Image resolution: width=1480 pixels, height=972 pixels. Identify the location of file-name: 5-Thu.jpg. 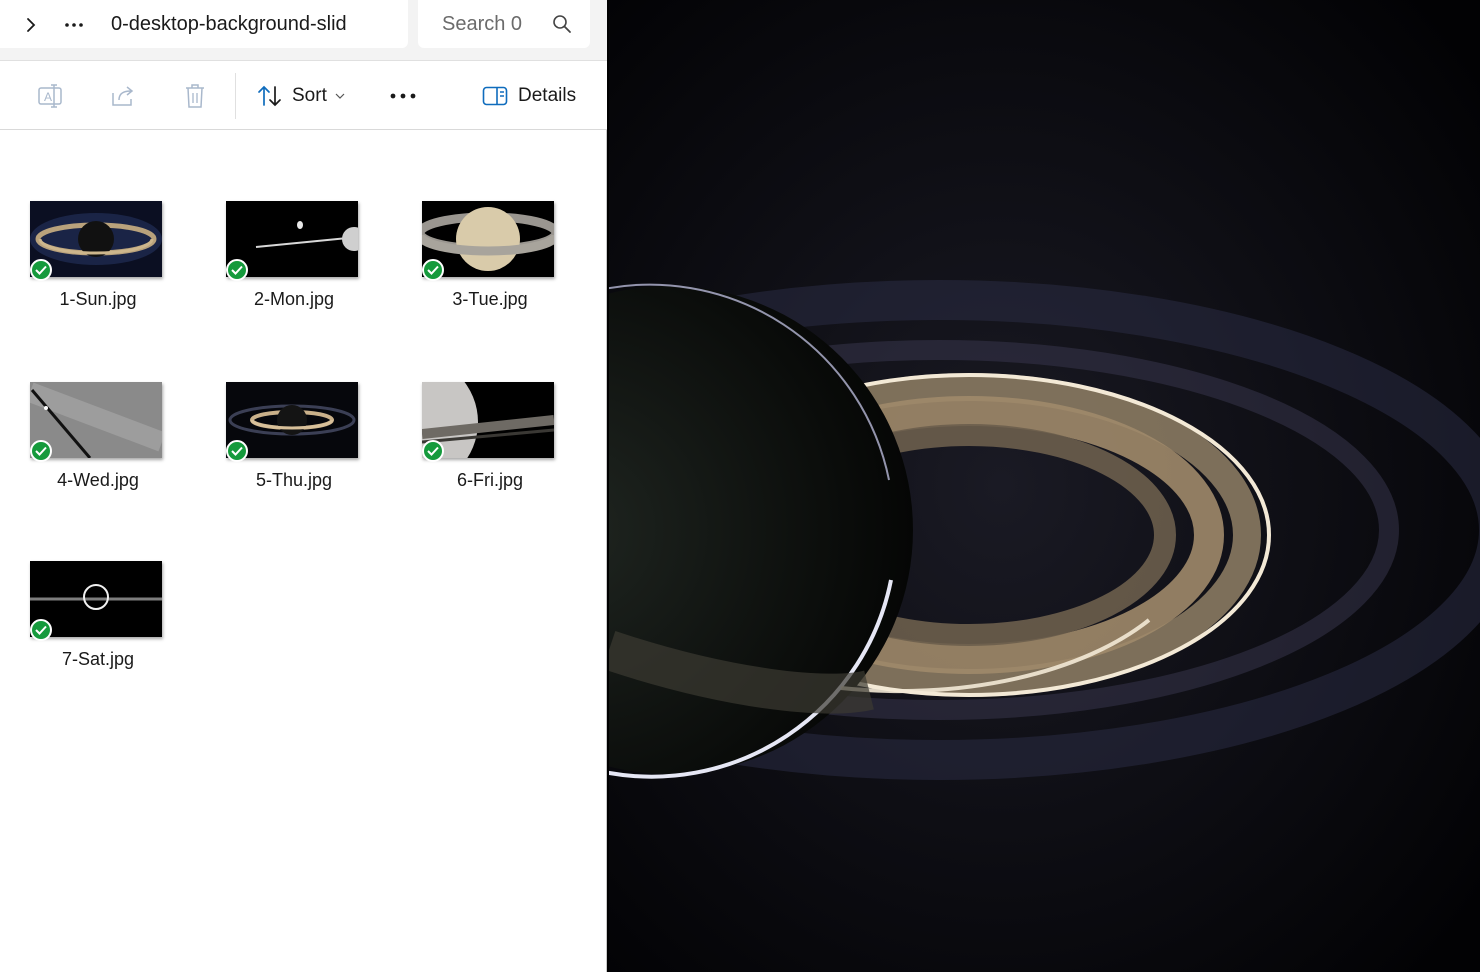
(294, 480).